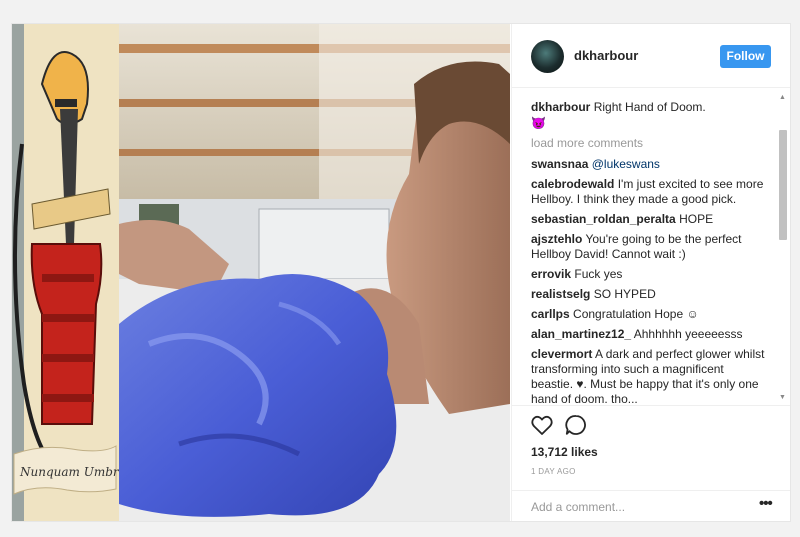 The height and width of the screenshot is (537, 800). I want to click on scroll-up-arrow-icon: ▲, so click(782, 97).